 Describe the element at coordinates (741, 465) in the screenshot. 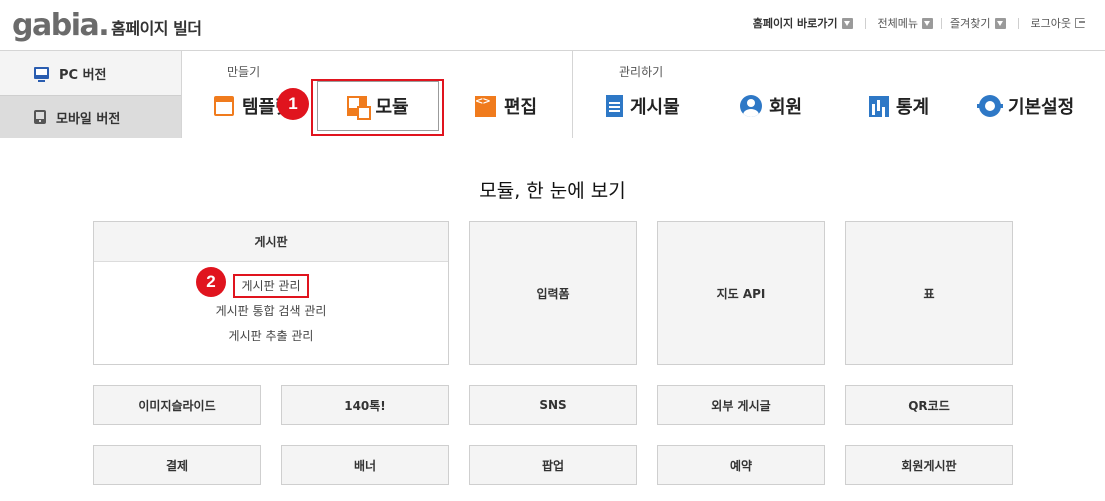

I see `module-card-reservation: 예약` at that location.